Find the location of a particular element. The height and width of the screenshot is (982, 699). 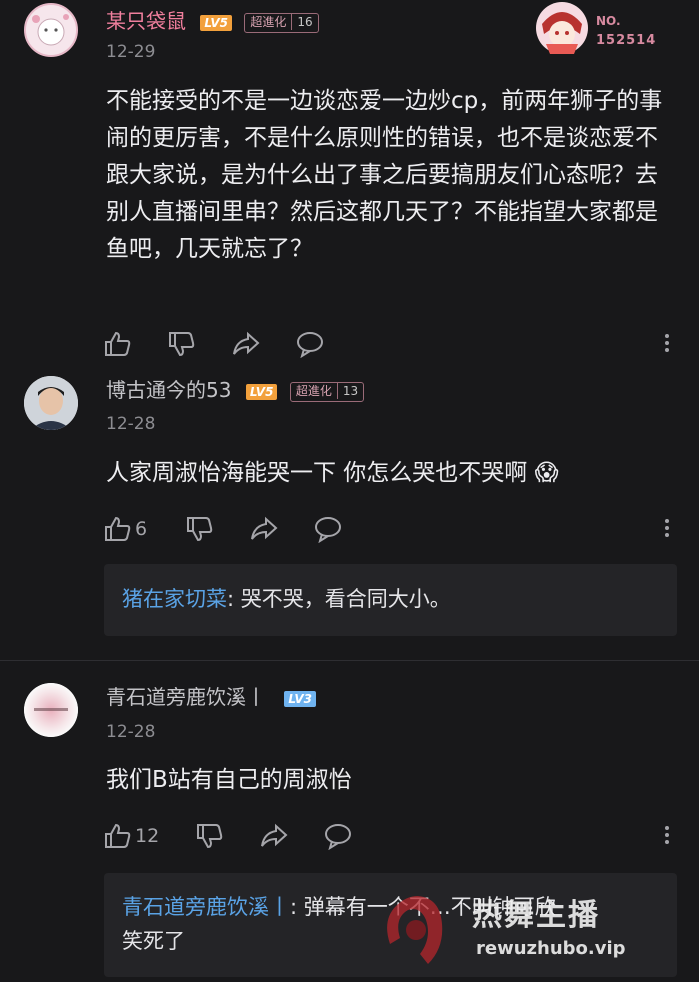

watermark-title: 热舞主播 is located at coordinates (536, 915).